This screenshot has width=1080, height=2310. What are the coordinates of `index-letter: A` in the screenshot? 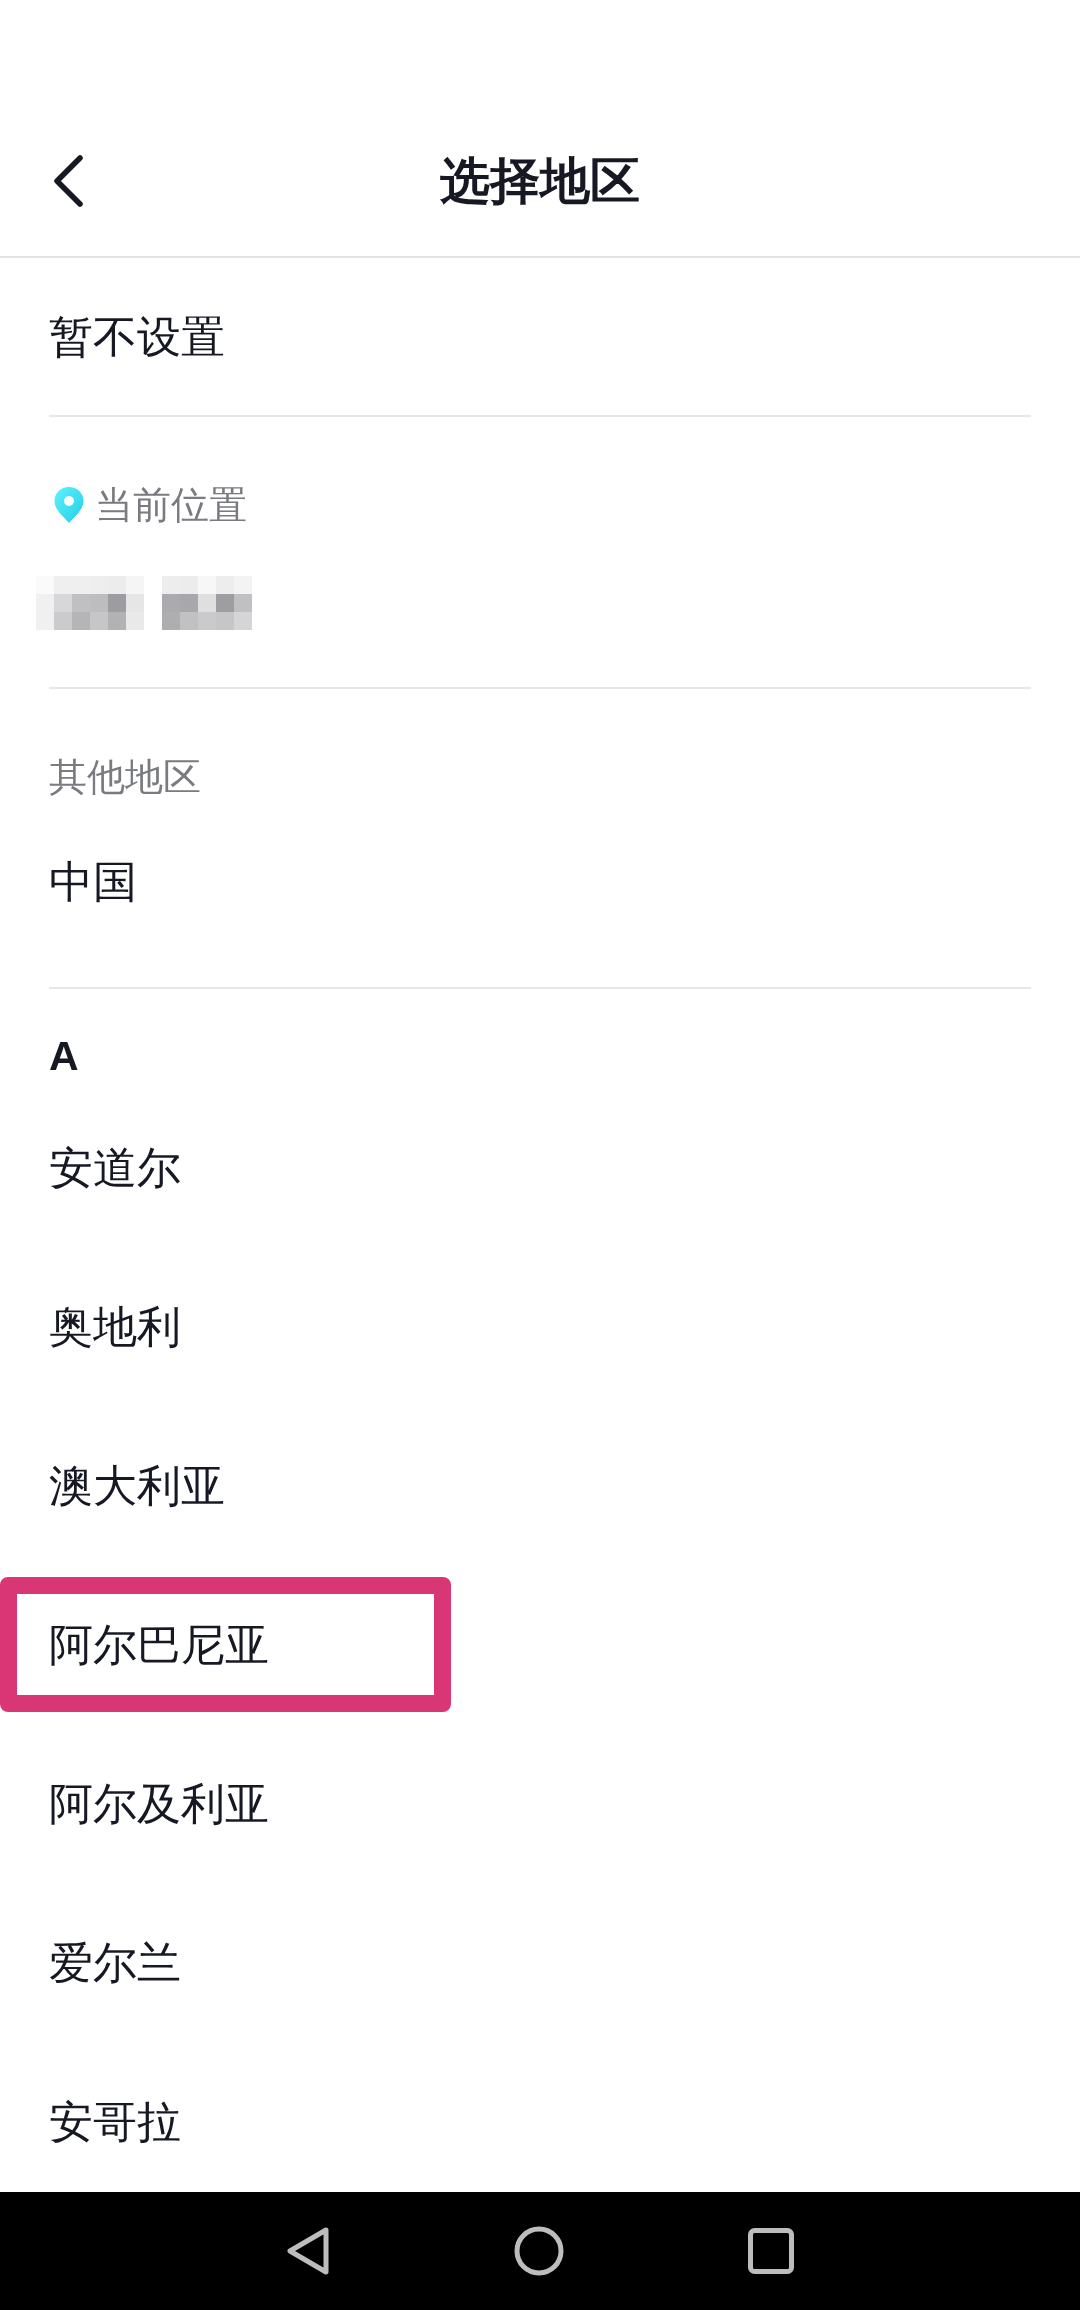 It's located at (64, 1056).